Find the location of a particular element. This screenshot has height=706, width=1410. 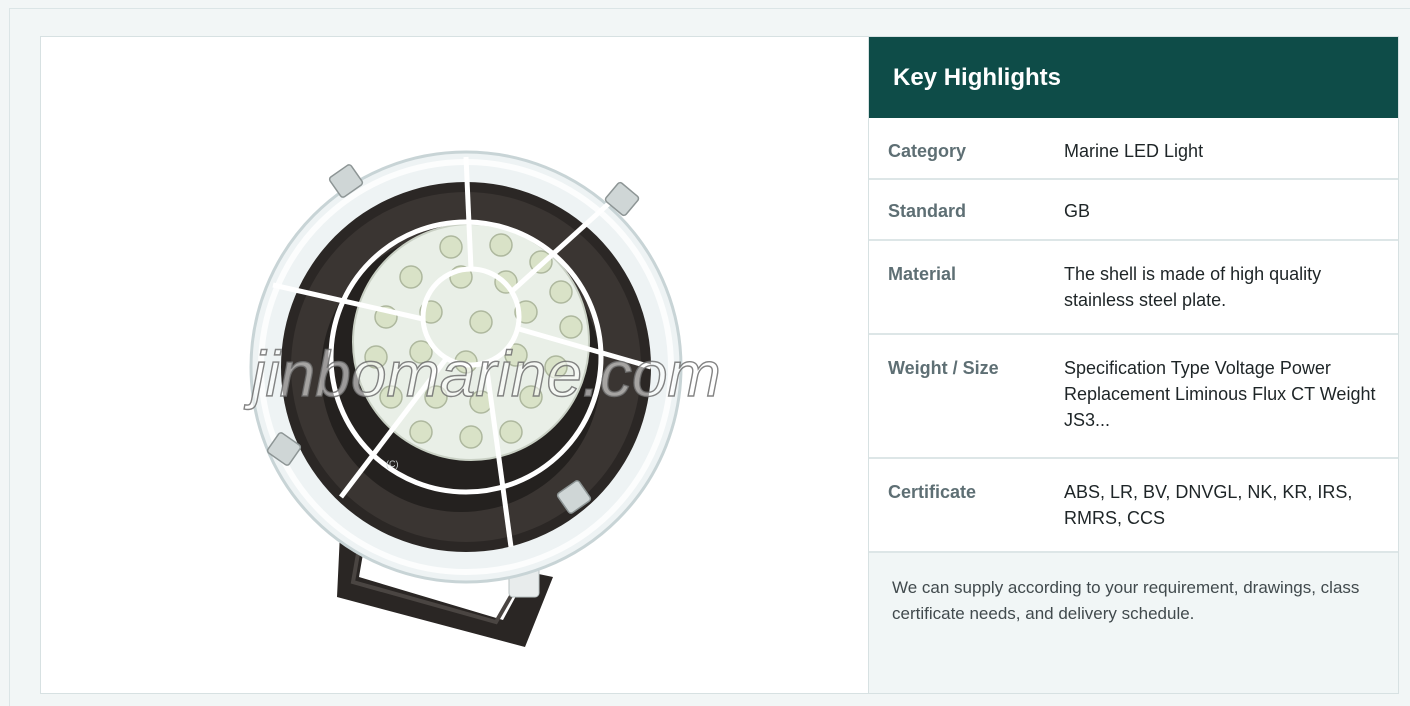

spec-row-standard: Standard GB is located at coordinates (1133, 210).